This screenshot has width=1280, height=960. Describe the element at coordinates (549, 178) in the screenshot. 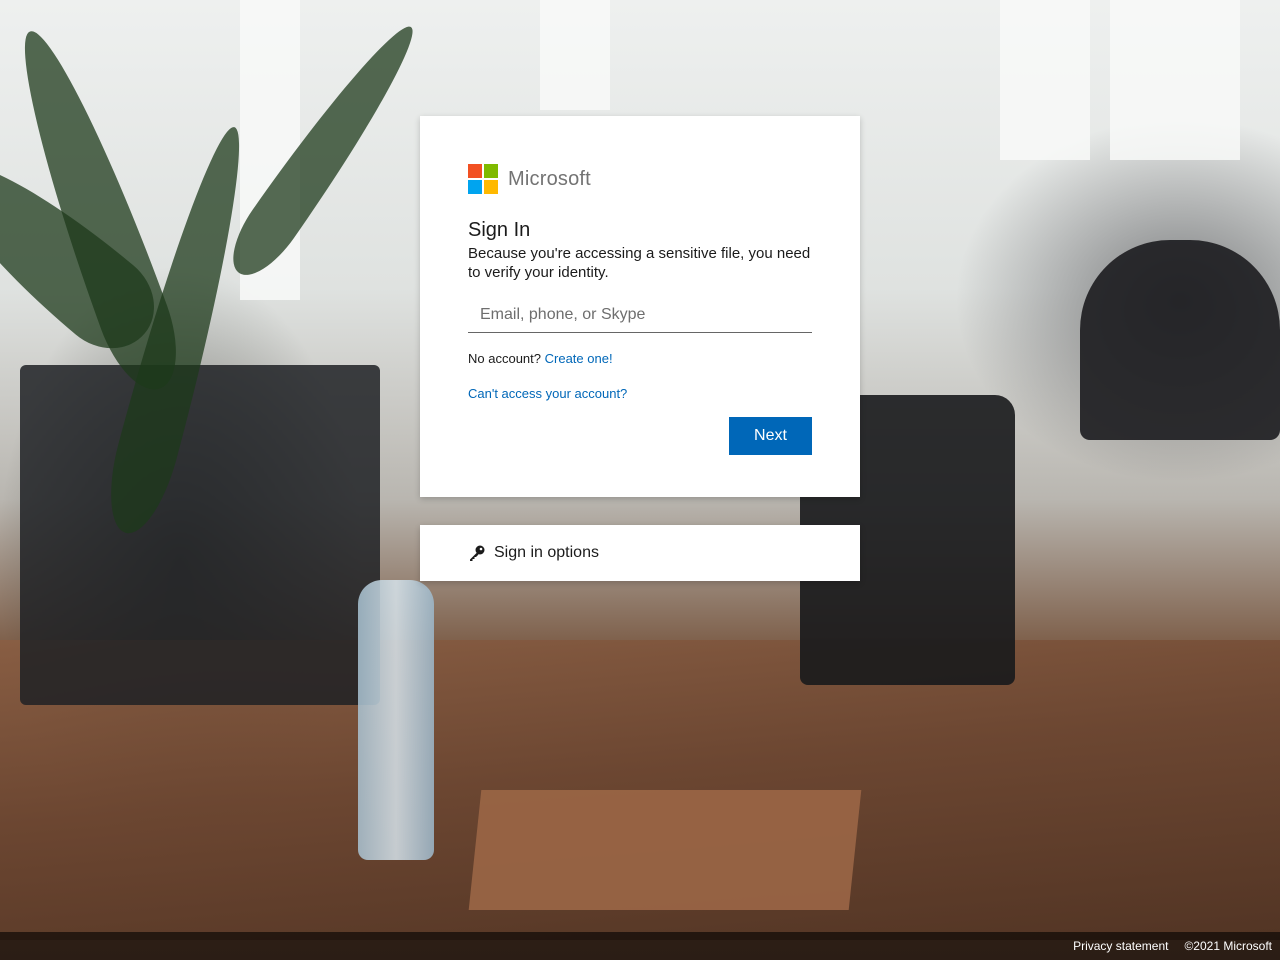

I see `brand-name: Microsoft` at that location.